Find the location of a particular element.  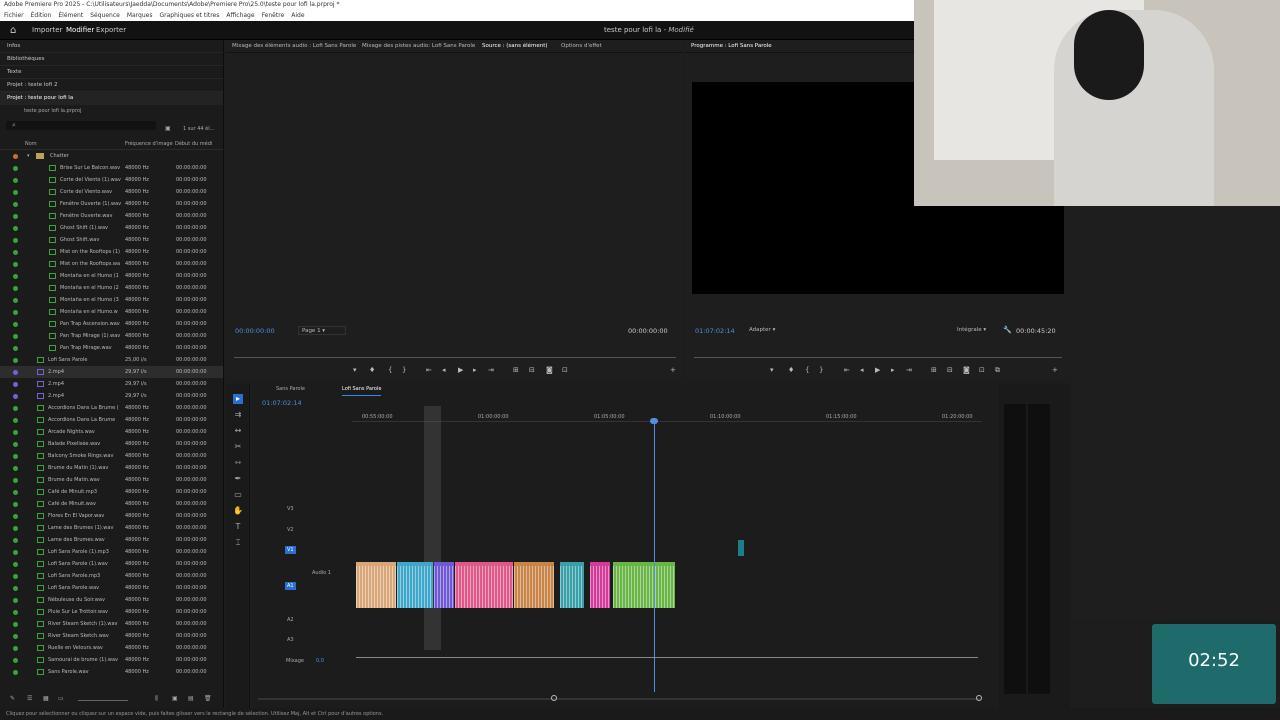

playhead is located at coordinates (654, 556).